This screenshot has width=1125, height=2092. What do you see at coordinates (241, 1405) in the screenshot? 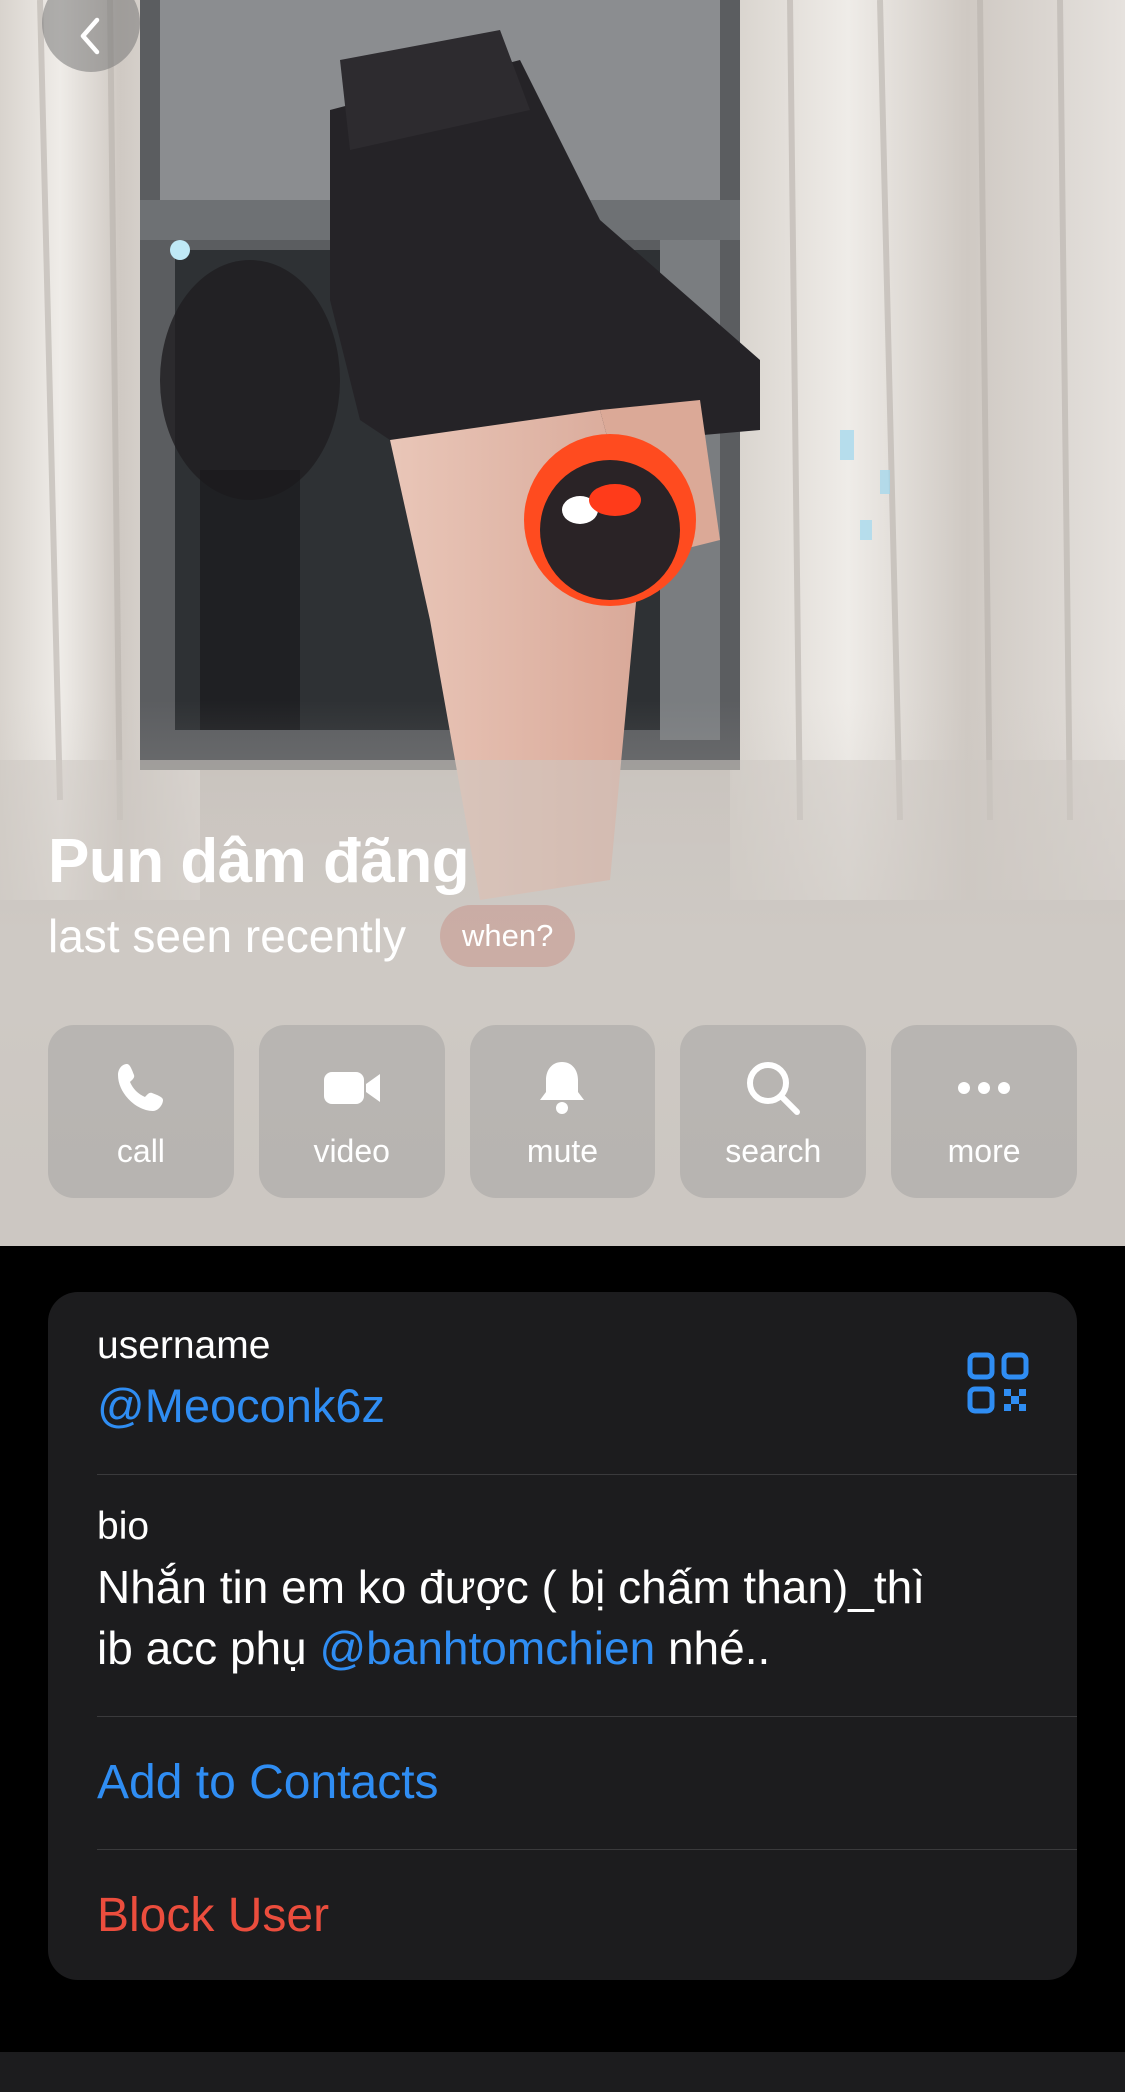
I see `username-value: @Meoconk6z` at bounding box center [241, 1405].